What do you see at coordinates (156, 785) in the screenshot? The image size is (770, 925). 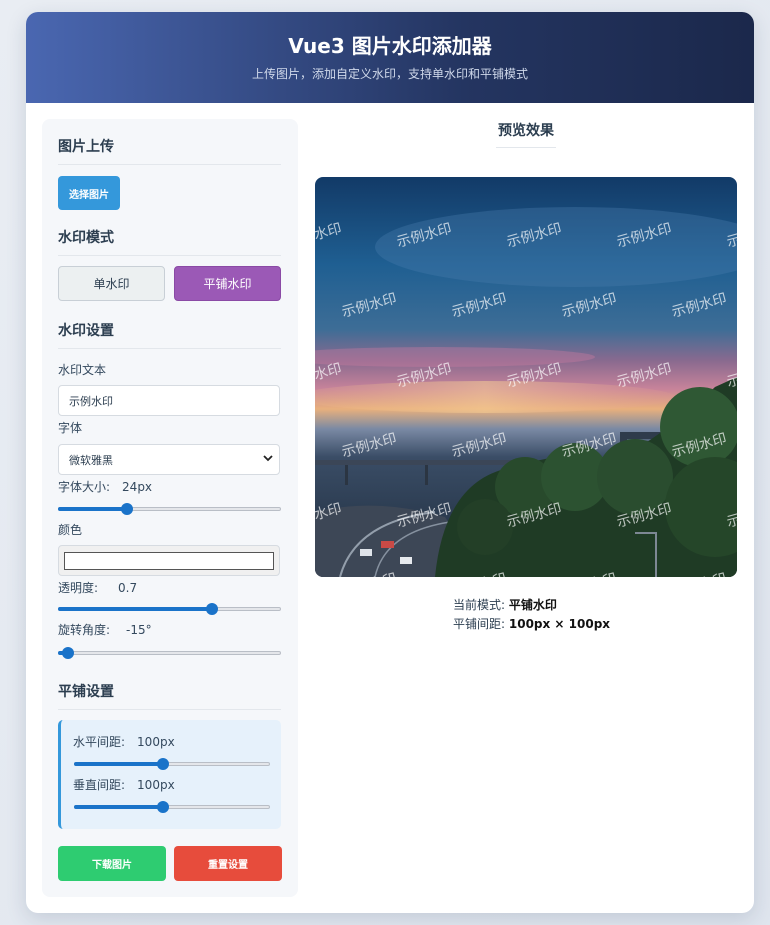 I see `v-gap-value: 100px` at bounding box center [156, 785].